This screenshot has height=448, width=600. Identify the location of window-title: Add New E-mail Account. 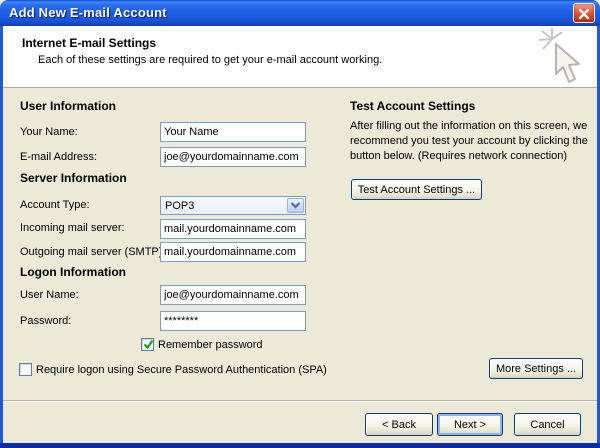
(88, 12).